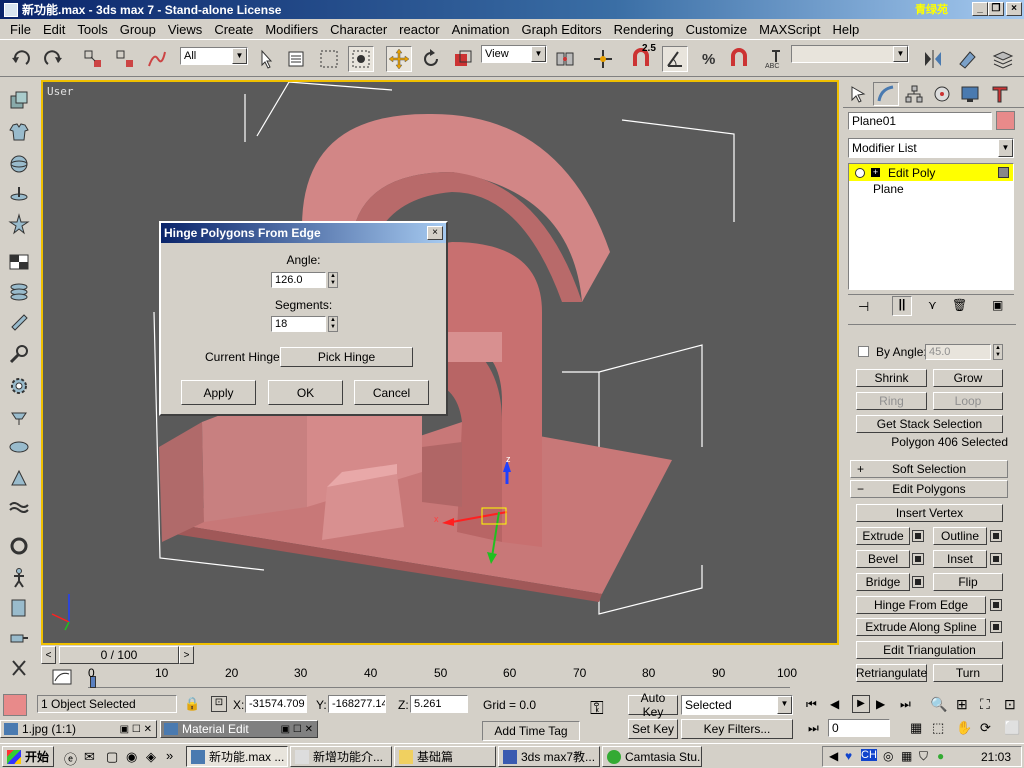  Describe the element at coordinates (858, 94) in the screenshot. I see `create-tab-icon` at that location.